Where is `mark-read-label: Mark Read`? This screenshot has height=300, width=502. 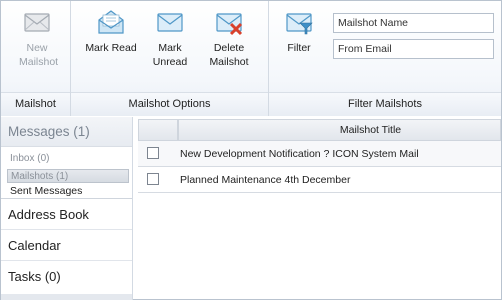
mark-read-label: Mark Read is located at coordinates (111, 48).